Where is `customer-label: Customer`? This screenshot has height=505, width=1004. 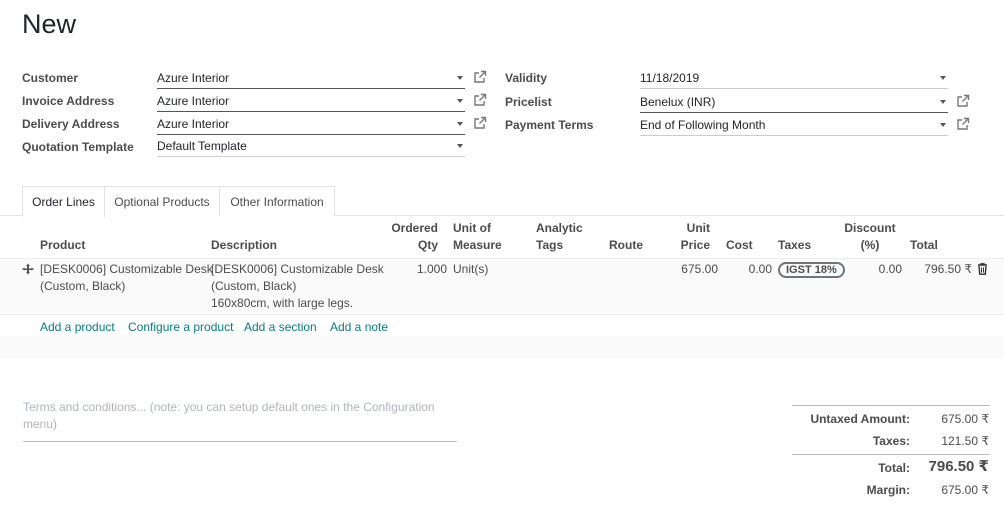
customer-label: Customer is located at coordinates (50, 78).